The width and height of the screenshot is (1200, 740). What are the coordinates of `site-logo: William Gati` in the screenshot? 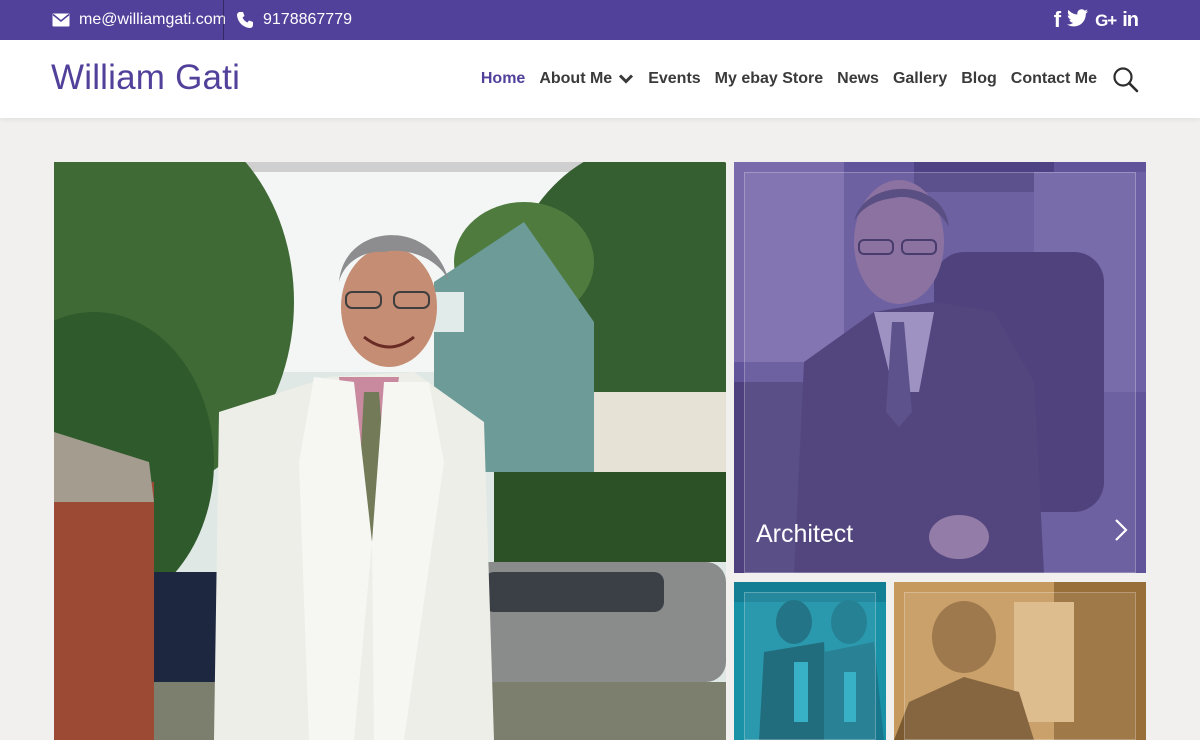 It's located at (145, 78).